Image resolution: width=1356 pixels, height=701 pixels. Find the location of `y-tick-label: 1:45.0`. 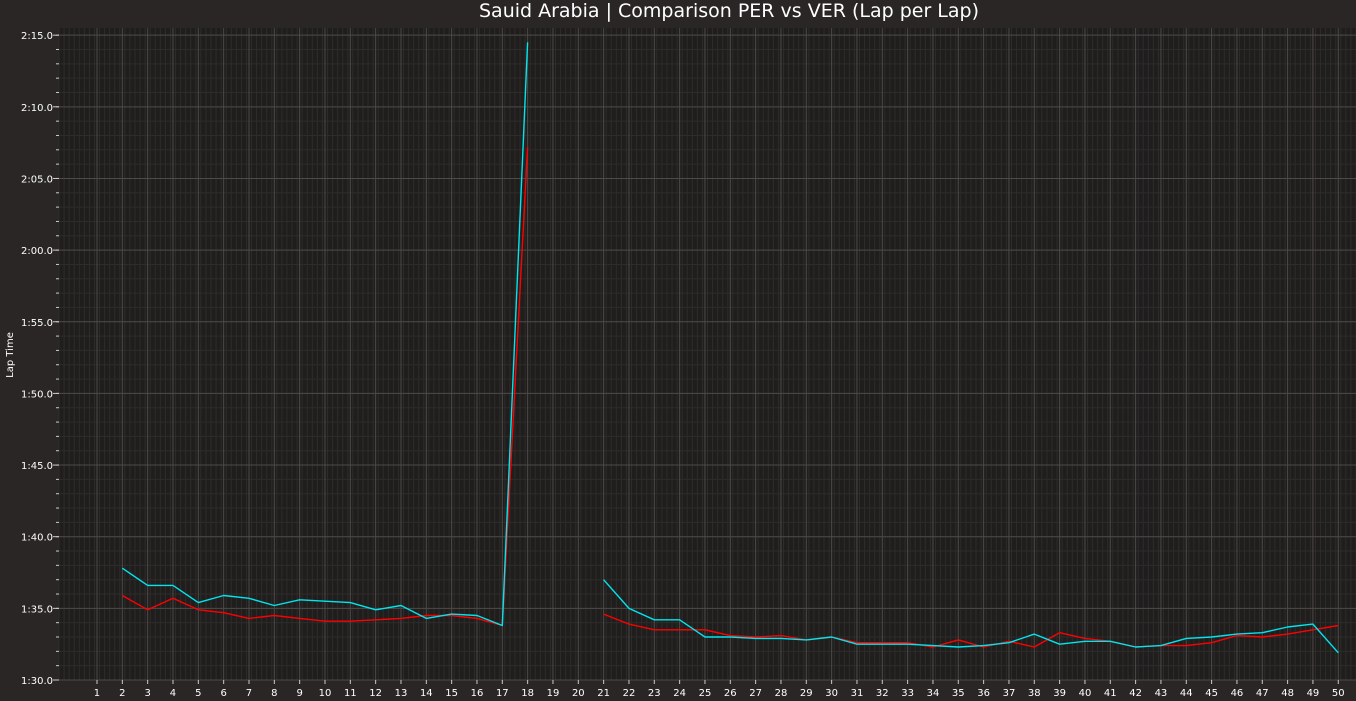

y-tick-label: 1:45.0 is located at coordinates (37, 466).